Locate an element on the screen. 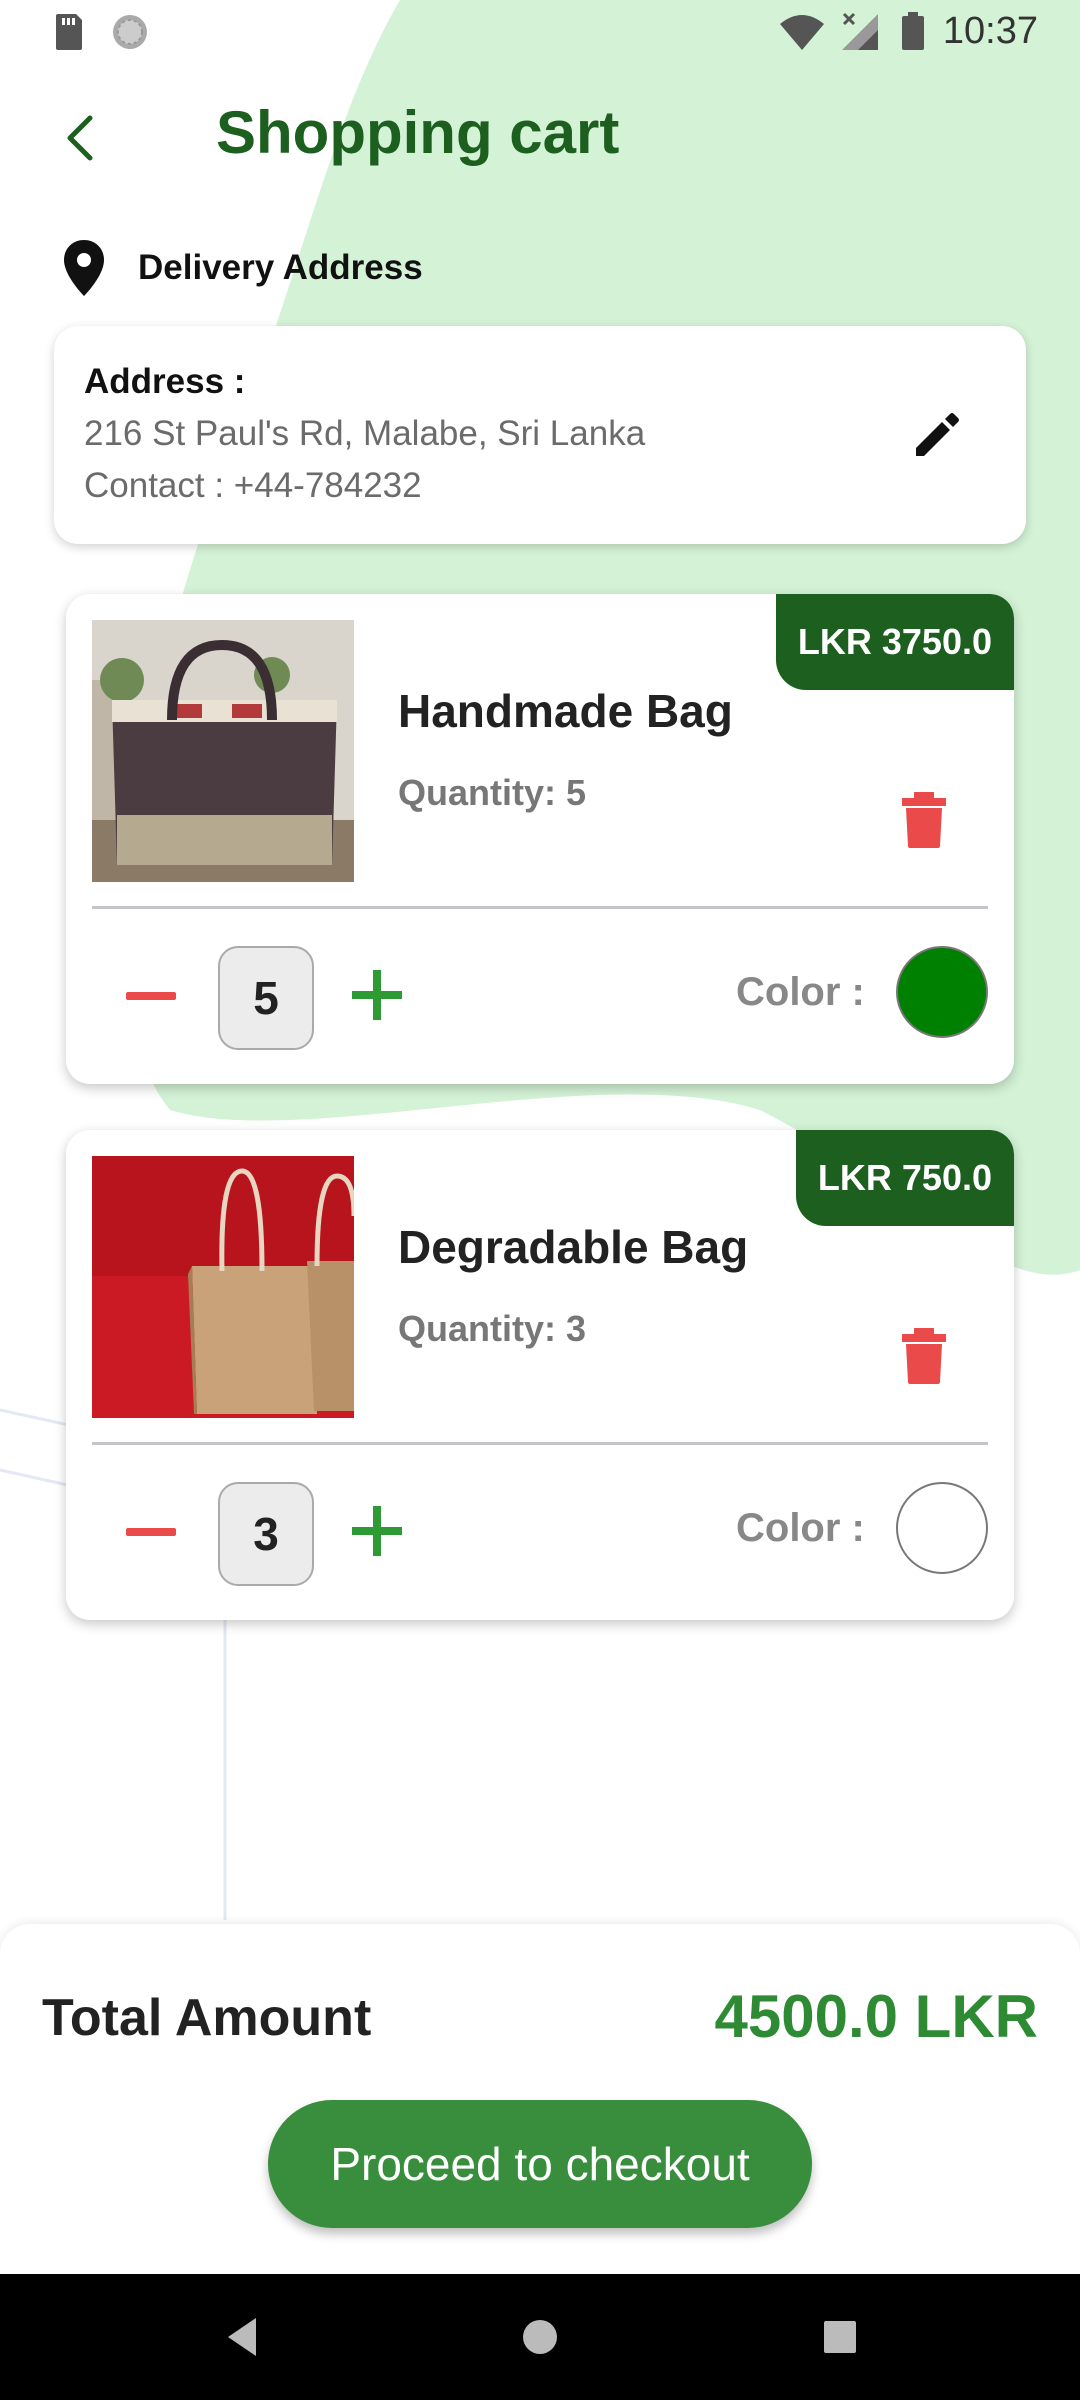 This screenshot has width=1080, height=2400. edit-pencil-icon is located at coordinates (937, 435).